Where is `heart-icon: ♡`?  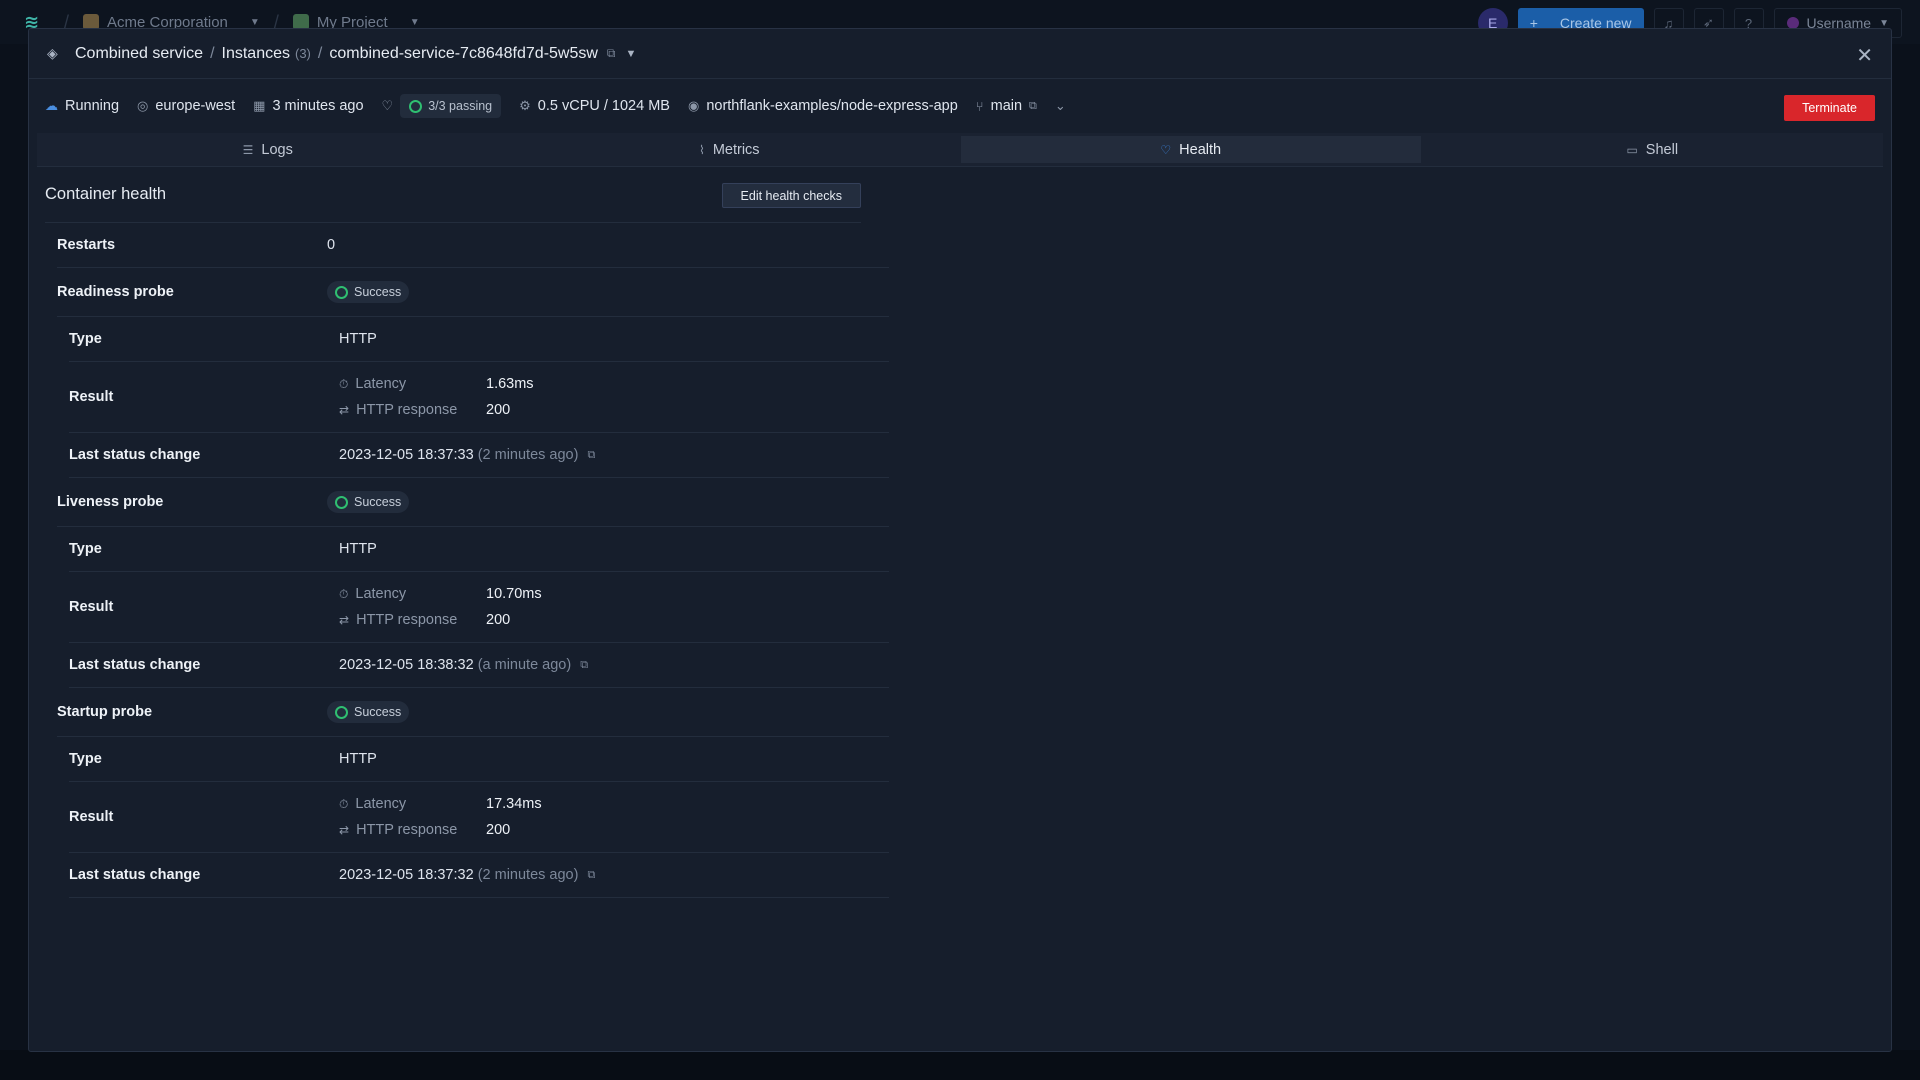 heart-icon: ♡ is located at coordinates (387, 105).